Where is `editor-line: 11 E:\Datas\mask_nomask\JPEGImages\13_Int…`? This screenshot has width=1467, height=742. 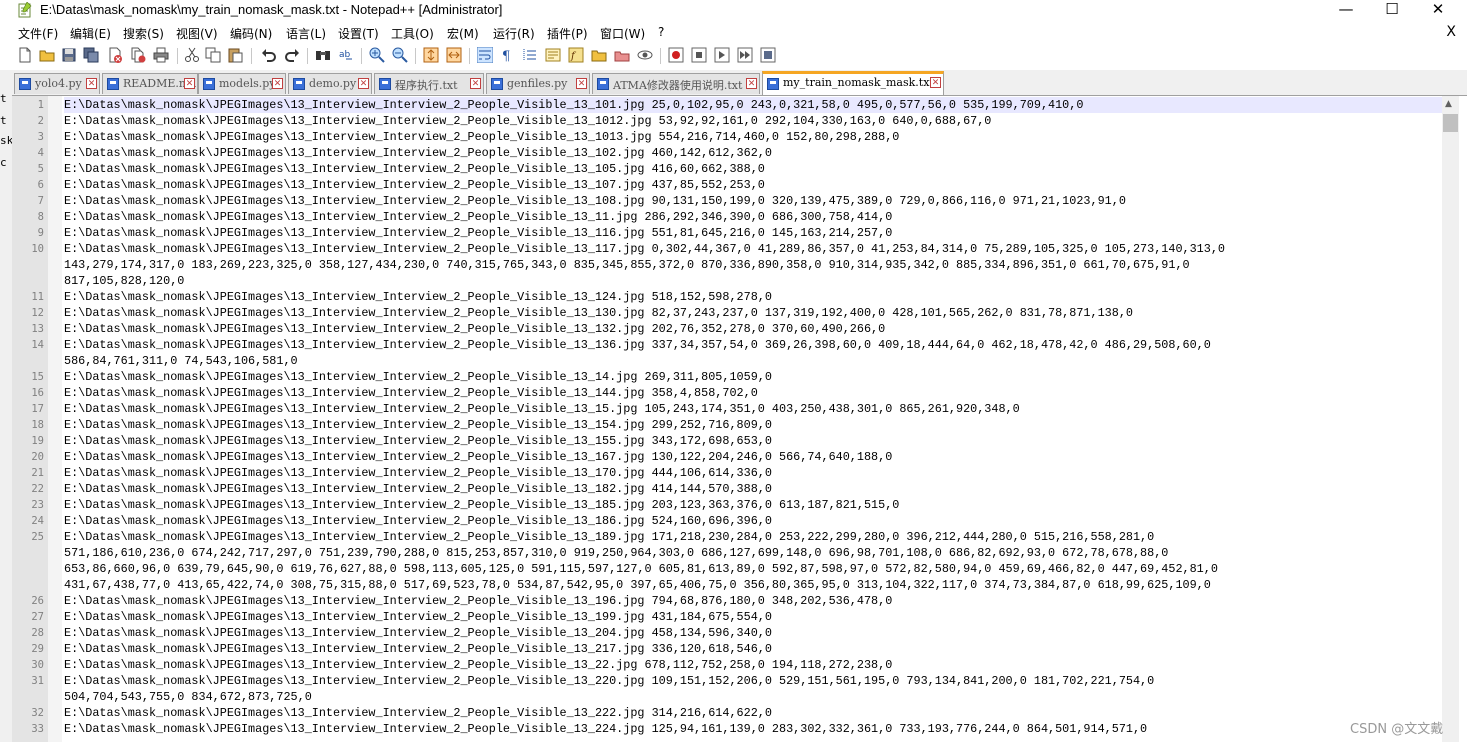
editor-line: 11 E:\Datas\mask_nomask\JPEGImages\13_Int… is located at coordinates (736, 297).